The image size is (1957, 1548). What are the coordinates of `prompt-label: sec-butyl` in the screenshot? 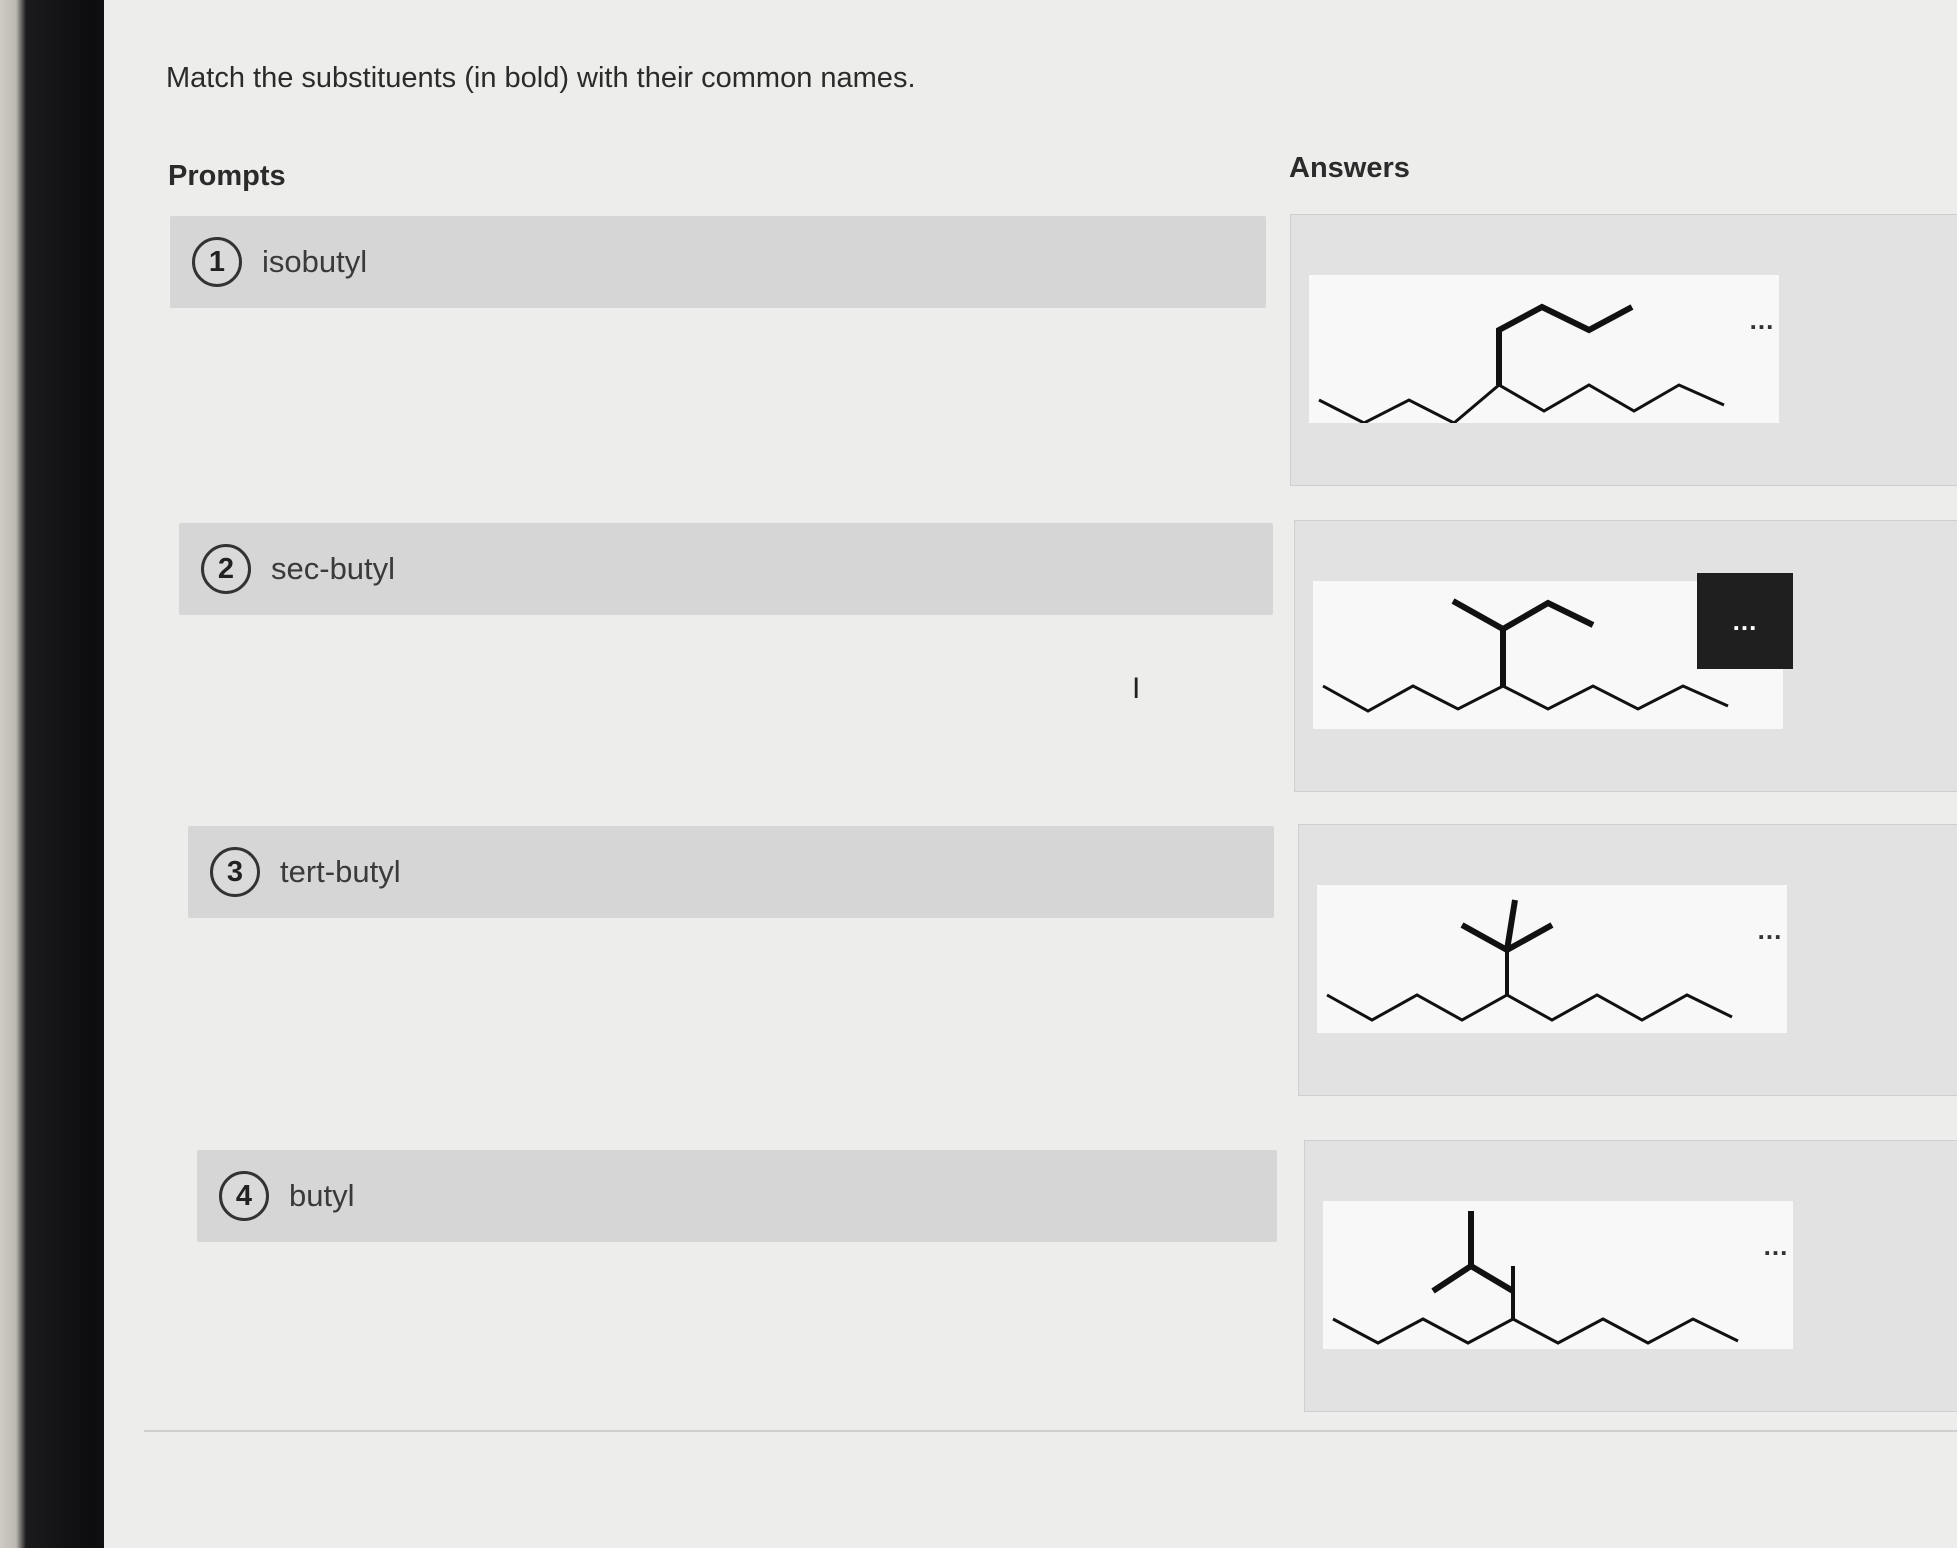 It's located at (333, 568).